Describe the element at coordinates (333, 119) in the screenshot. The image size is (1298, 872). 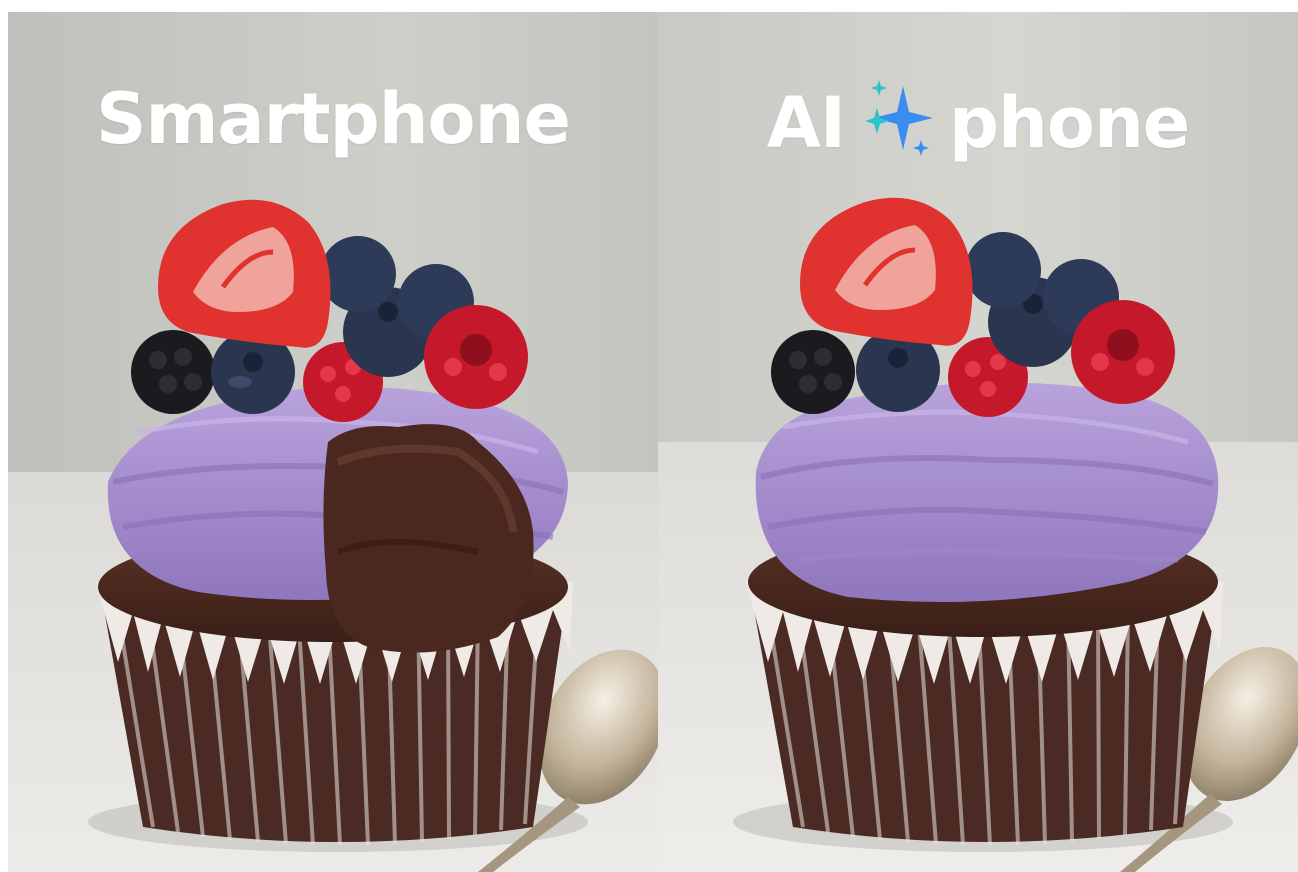
I see `smartphone-headline: Smartphone` at that location.